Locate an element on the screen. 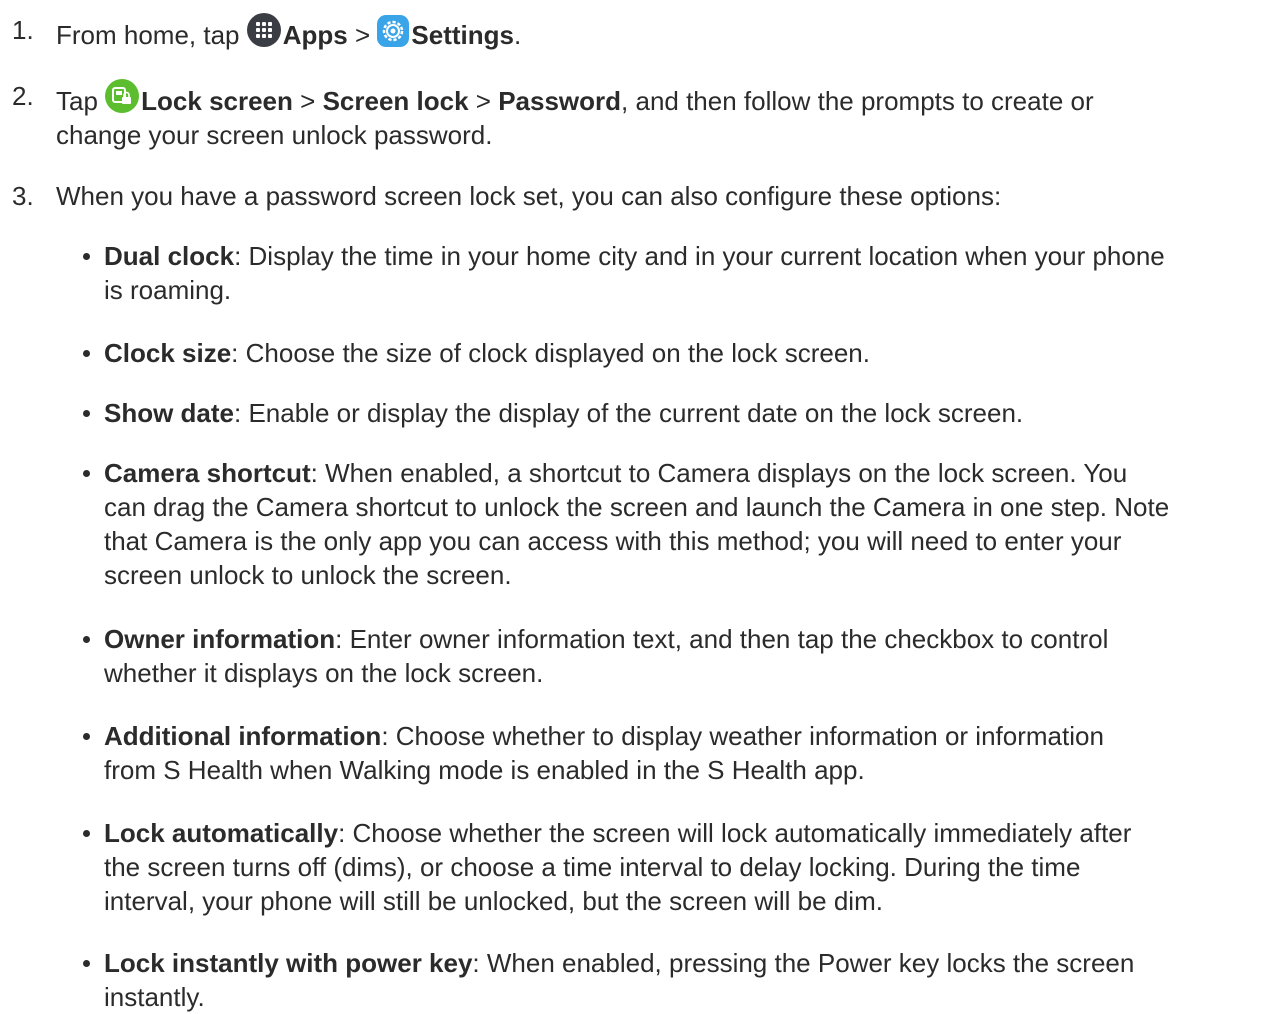  apps-label: Apps is located at coordinates (315, 35).